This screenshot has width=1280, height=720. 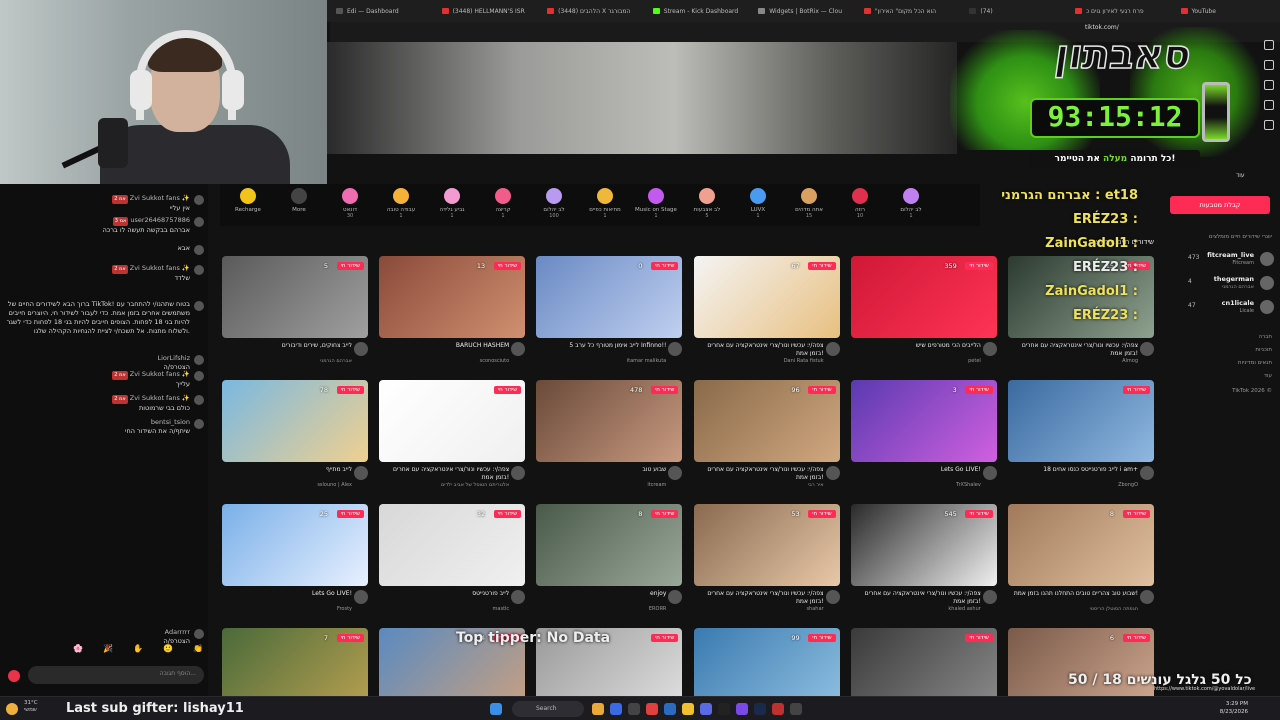 I want to click on footer-link-company: חברה, so click(x=1265, y=337).